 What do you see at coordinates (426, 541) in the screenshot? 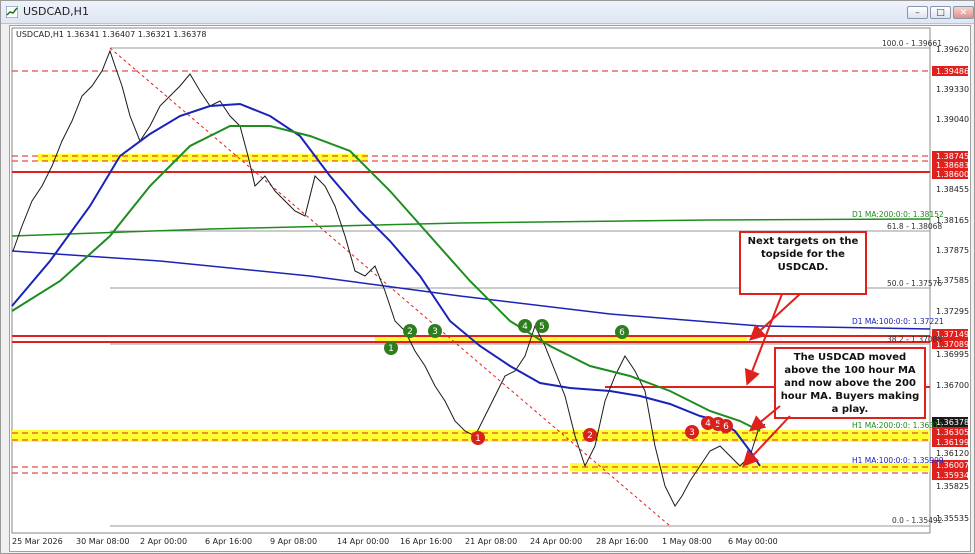
I see `time-label: 16 Apr 16:00` at bounding box center [426, 541].